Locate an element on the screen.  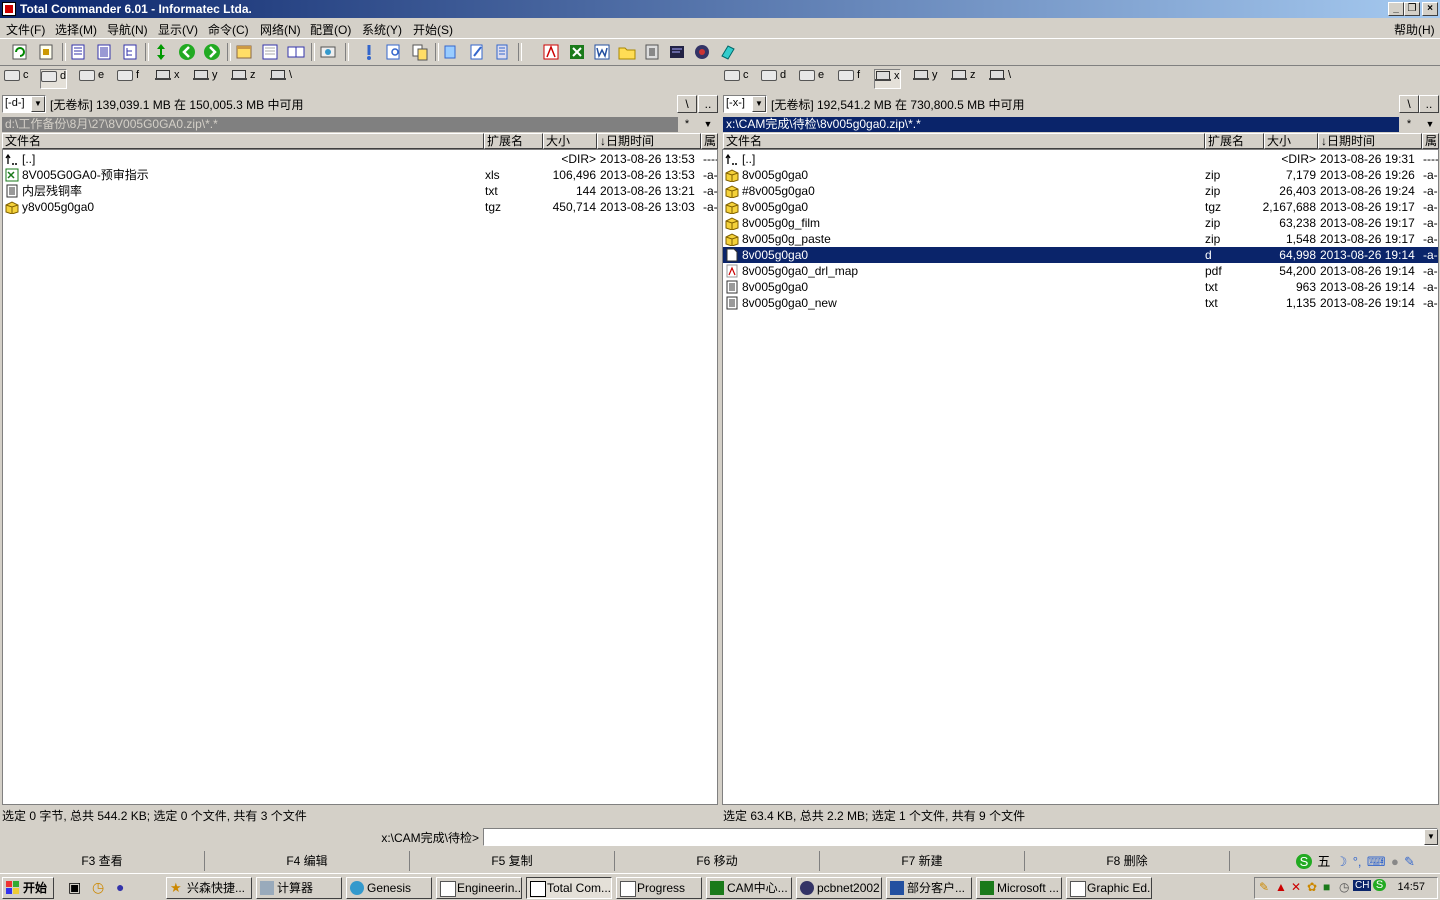
right-parent-button: .. is located at coordinates (1429, 104).